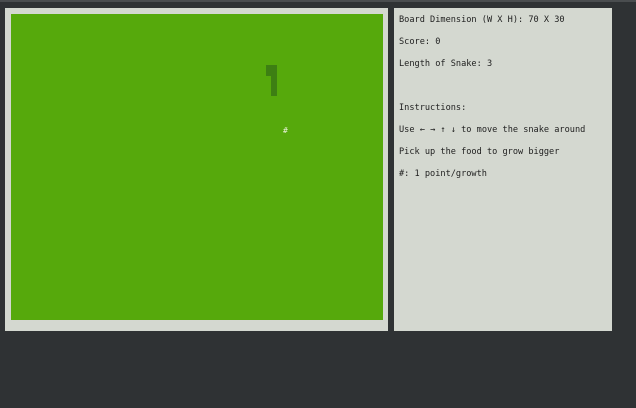 This screenshot has width=636, height=408. Describe the element at coordinates (420, 42) in the screenshot. I see `score-text: Score: 0` at that location.